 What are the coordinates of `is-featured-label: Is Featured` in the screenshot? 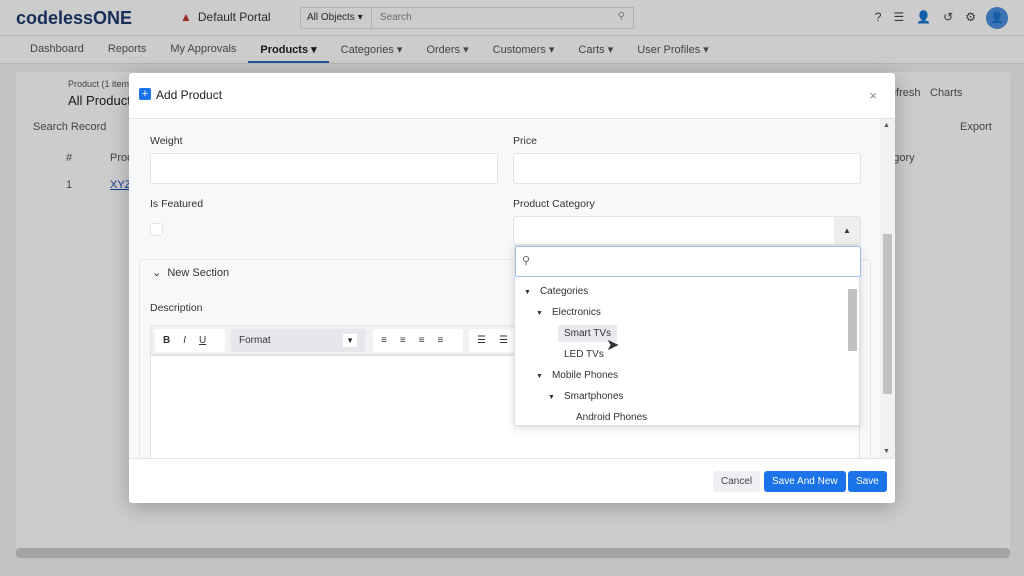 It's located at (177, 204).